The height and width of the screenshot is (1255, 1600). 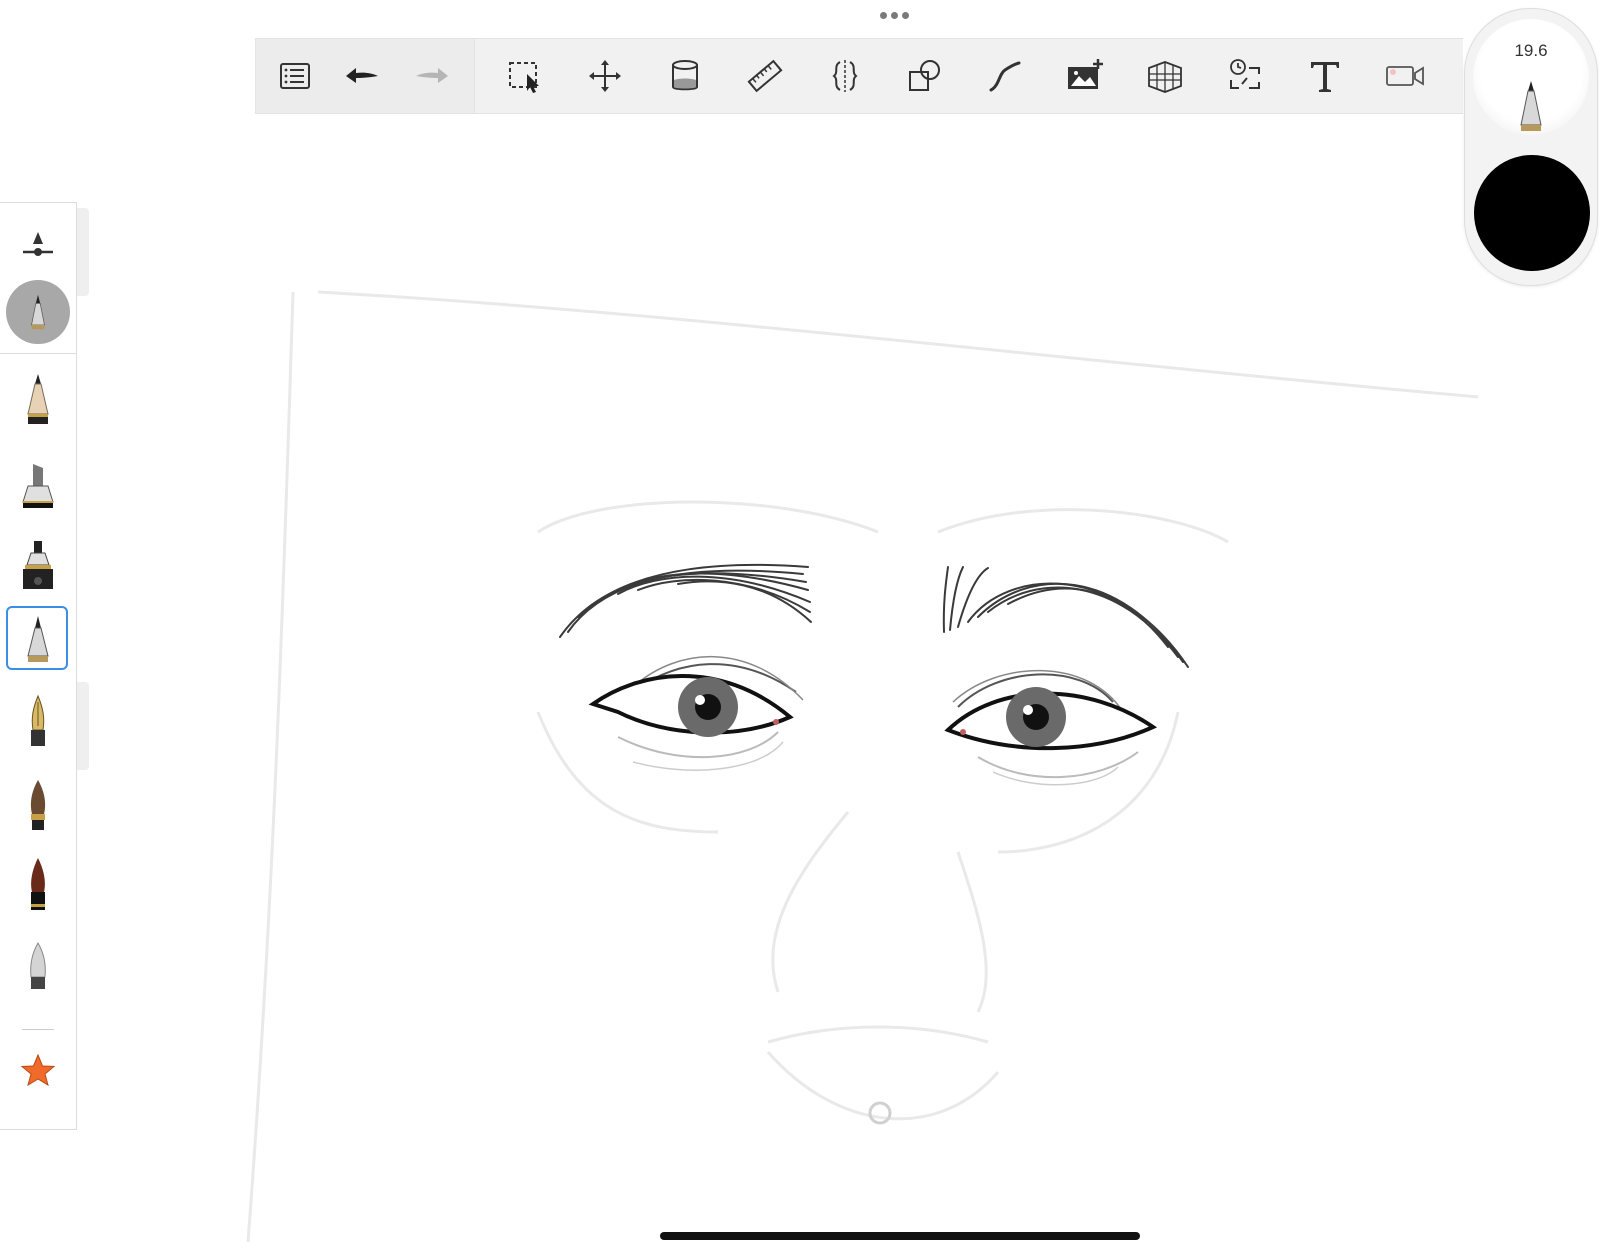 I want to click on top-toolbar, so click(x=859, y=76).